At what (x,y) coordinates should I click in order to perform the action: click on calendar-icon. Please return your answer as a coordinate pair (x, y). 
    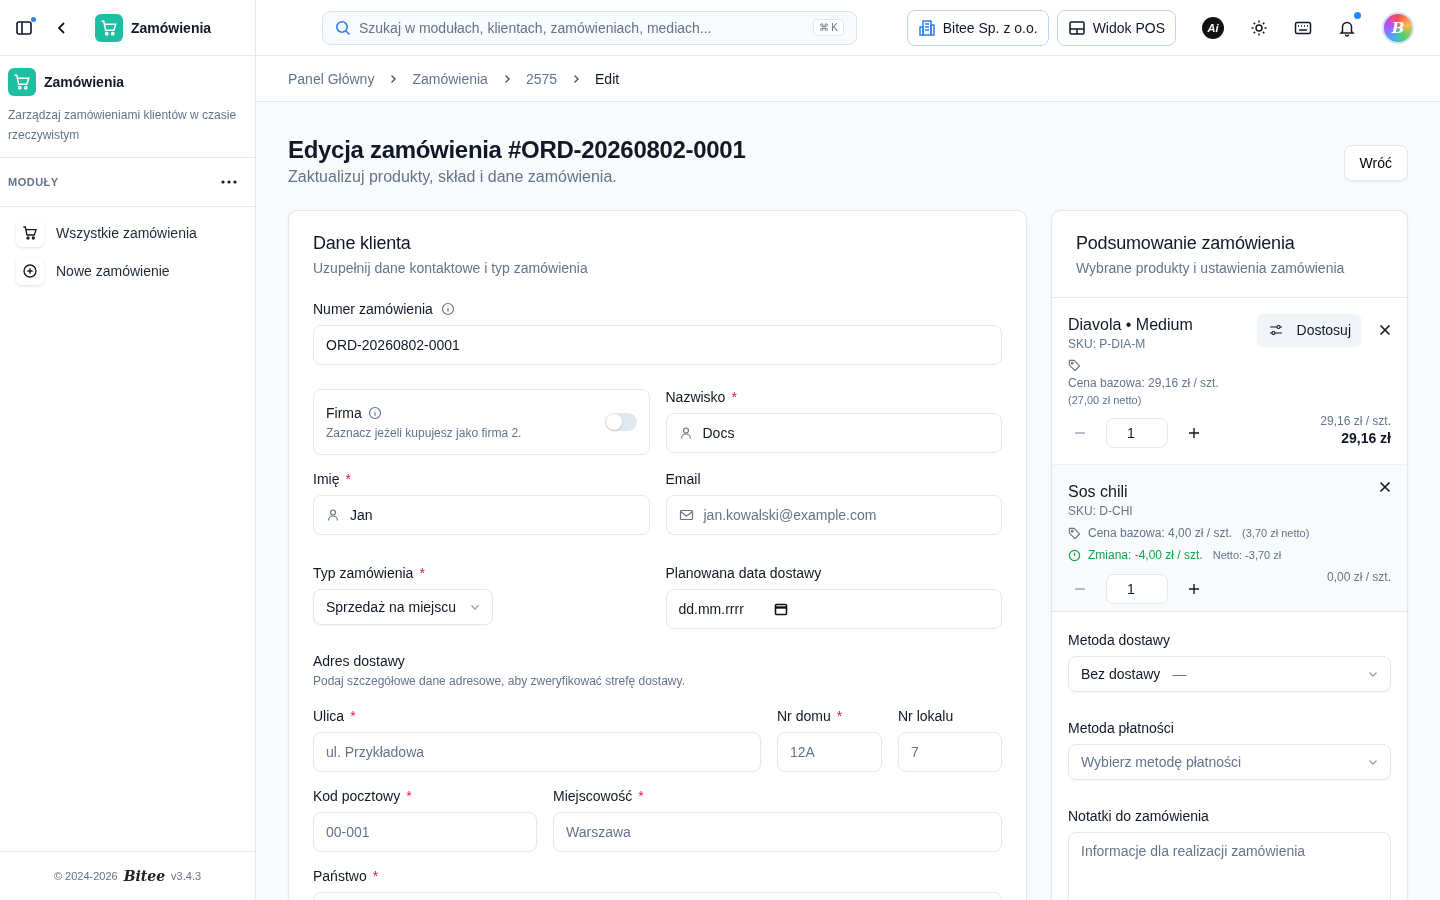
    Looking at the image, I should click on (780, 609).